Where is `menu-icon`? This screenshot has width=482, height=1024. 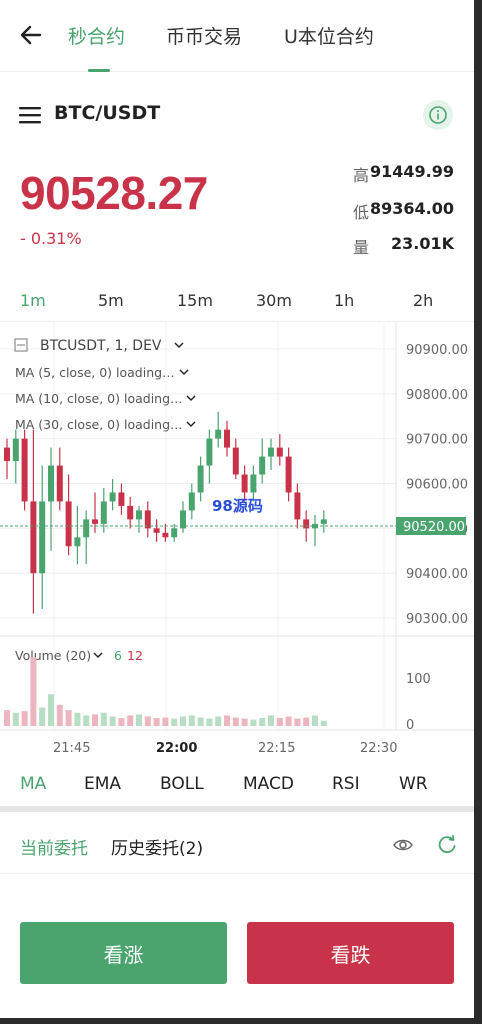
menu-icon is located at coordinates (30, 115).